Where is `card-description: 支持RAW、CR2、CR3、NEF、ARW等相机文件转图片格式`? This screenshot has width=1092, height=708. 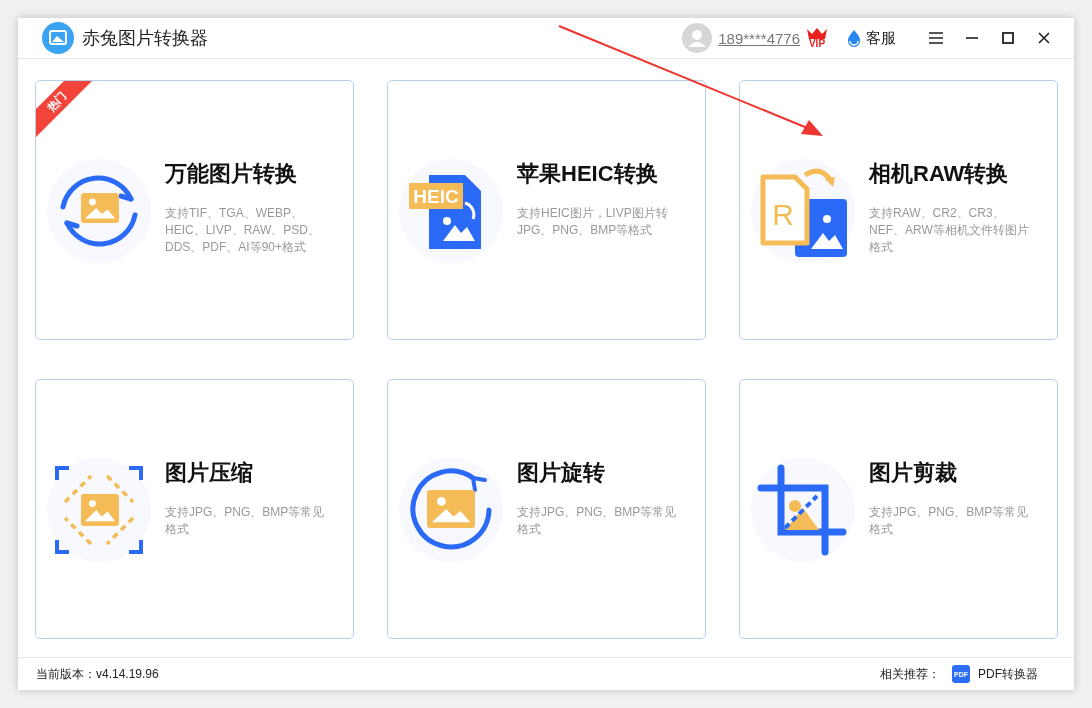
card-description: 支持RAW、CR2、CR3、NEF、ARW等相机文件转图片格式 is located at coordinates (949, 230).